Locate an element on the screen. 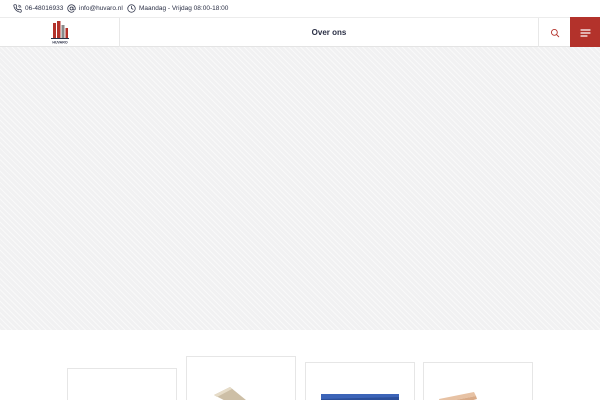 This screenshot has width=600, height=400. phone-icon is located at coordinates (17, 8).